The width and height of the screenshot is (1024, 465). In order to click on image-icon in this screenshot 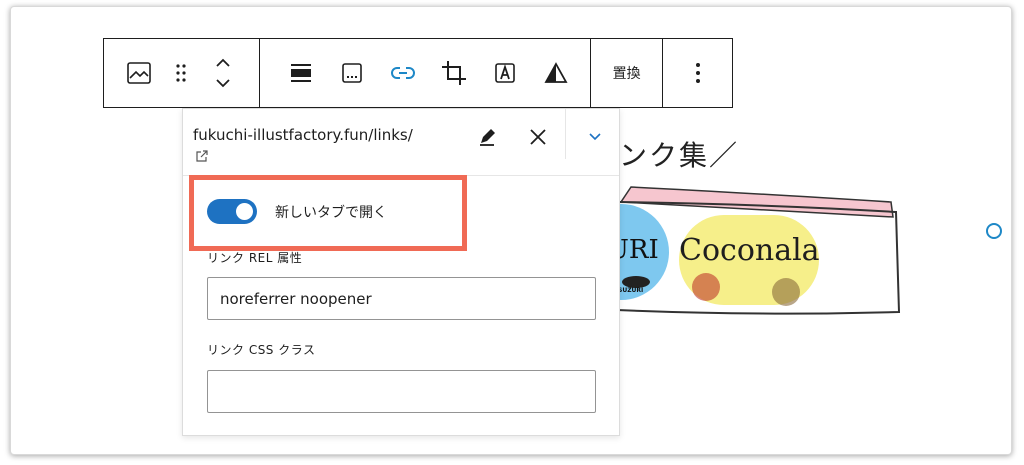, I will do `click(139, 73)`.